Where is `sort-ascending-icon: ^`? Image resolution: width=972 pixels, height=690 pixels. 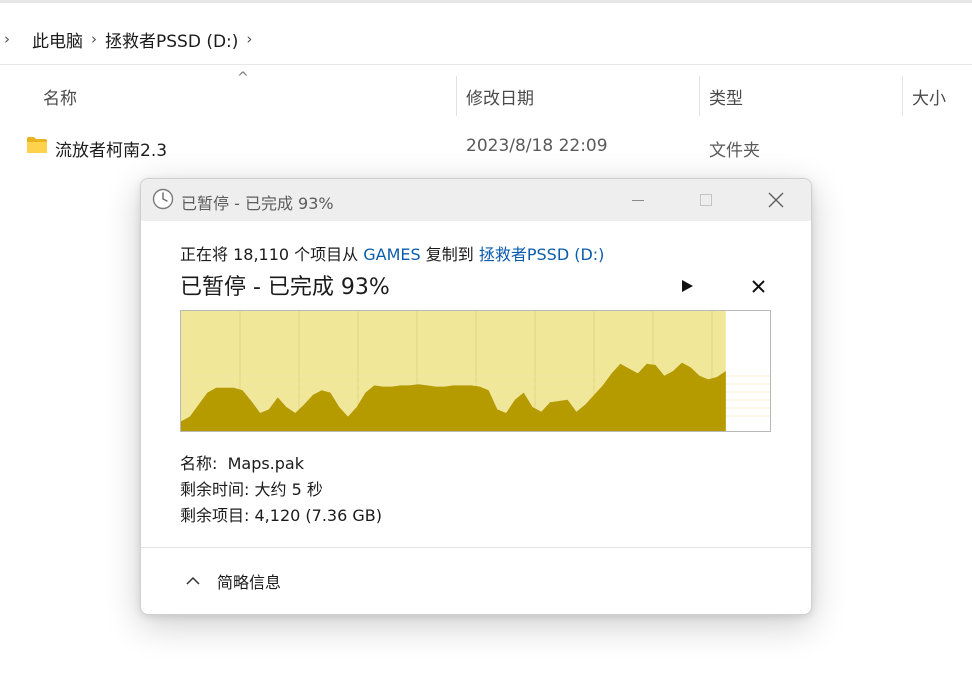 sort-ascending-icon: ^ is located at coordinates (243, 78).